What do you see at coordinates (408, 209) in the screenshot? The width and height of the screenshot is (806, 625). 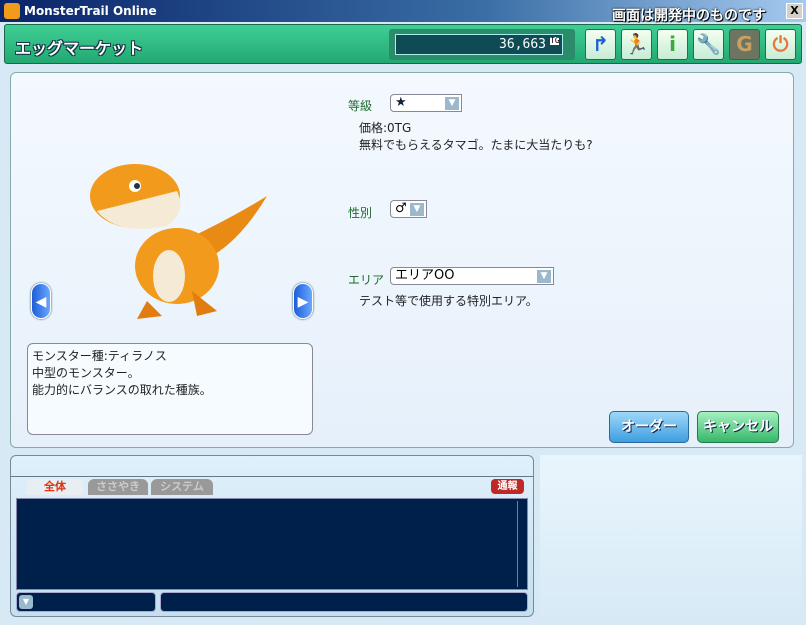 I see `gender-dropdown: ♂ ▼` at bounding box center [408, 209].